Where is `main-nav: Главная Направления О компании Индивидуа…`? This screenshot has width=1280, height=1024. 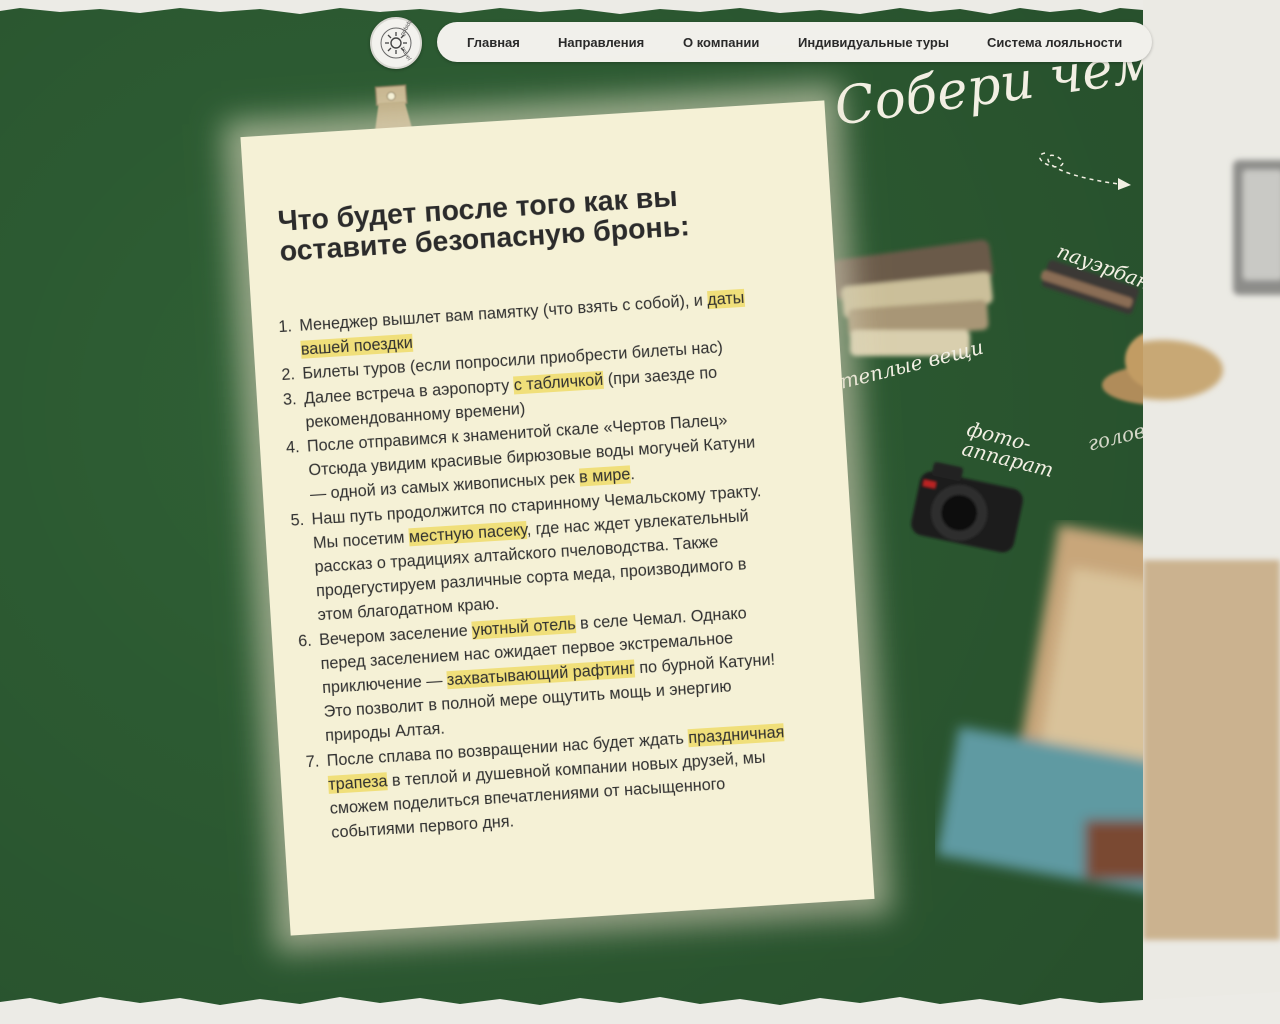
main-nav: Главная Направления О компании Индивидуа… is located at coordinates (794, 42).